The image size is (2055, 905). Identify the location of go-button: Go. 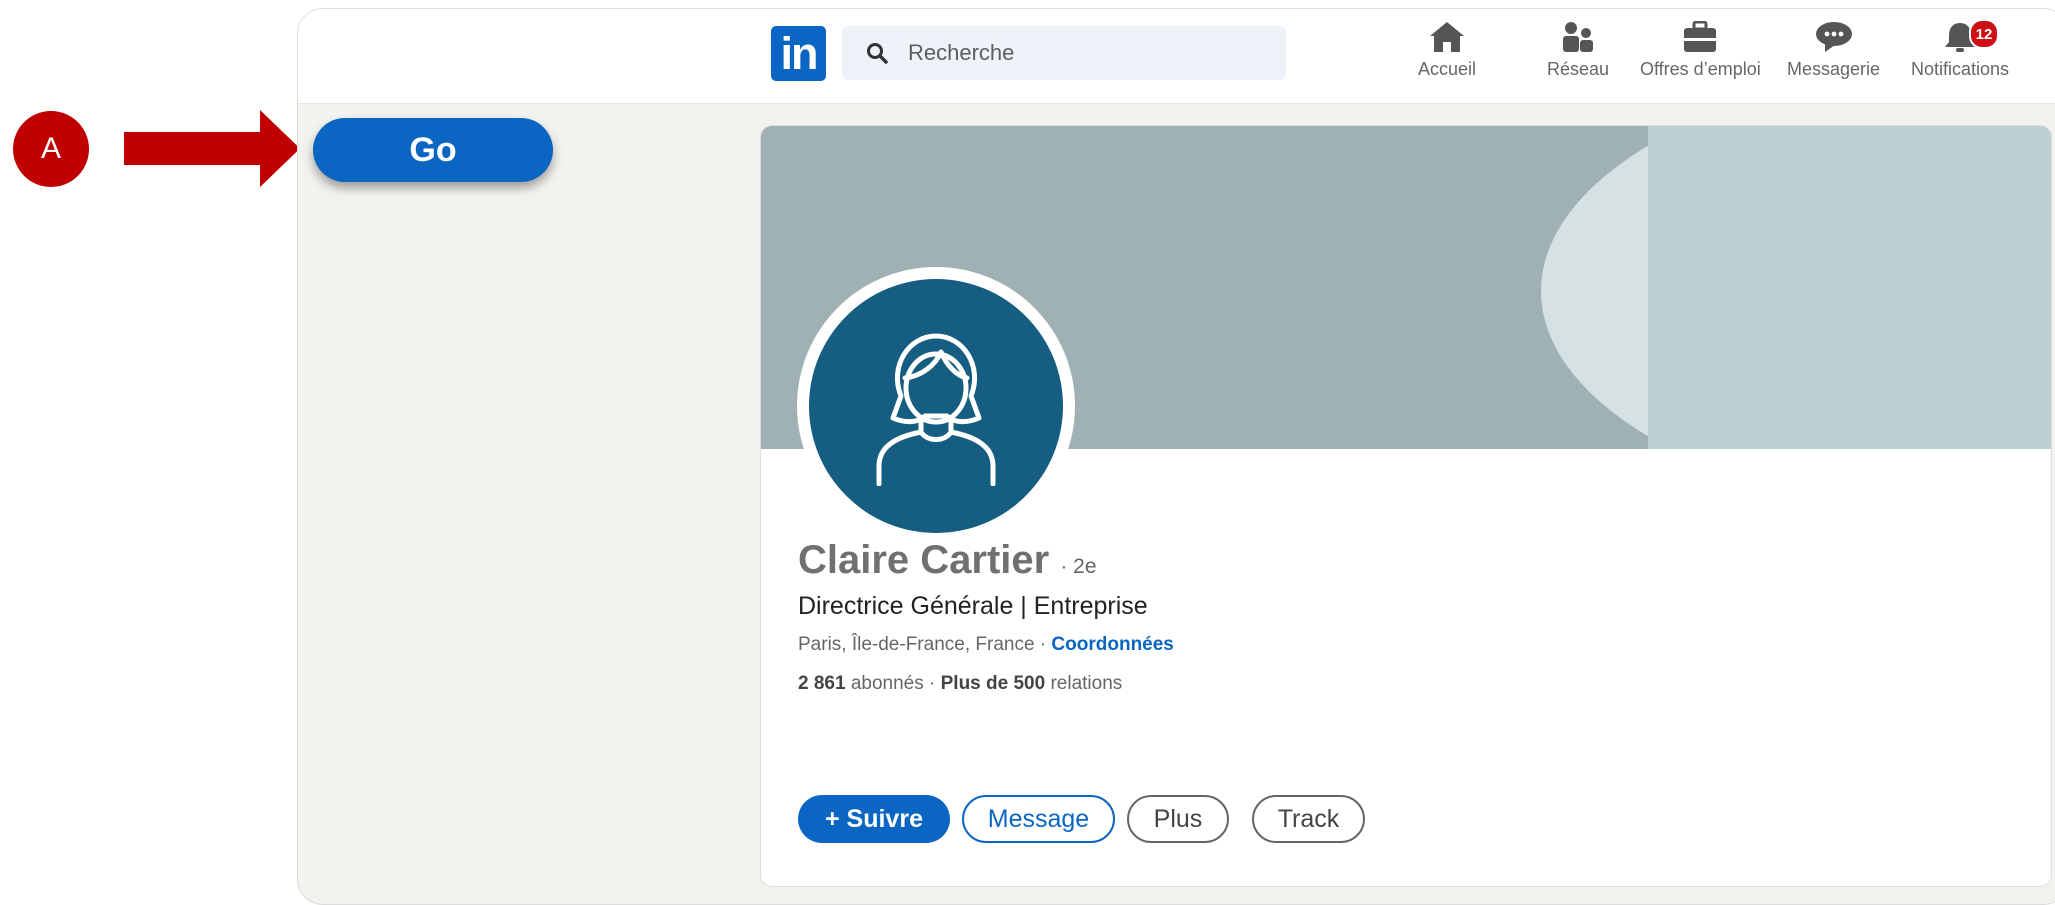
(433, 150).